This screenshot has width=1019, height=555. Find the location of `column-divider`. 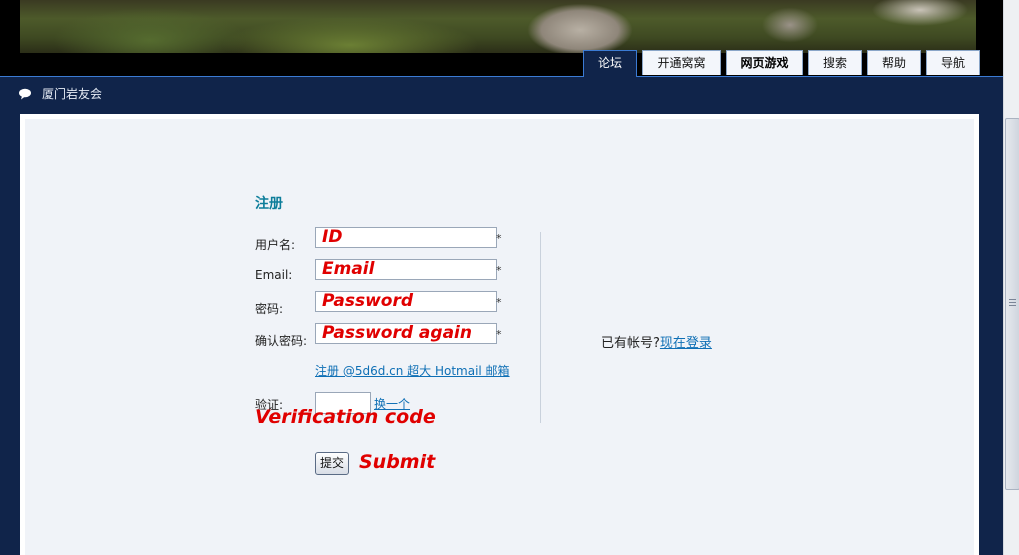

column-divider is located at coordinates (540, 327).